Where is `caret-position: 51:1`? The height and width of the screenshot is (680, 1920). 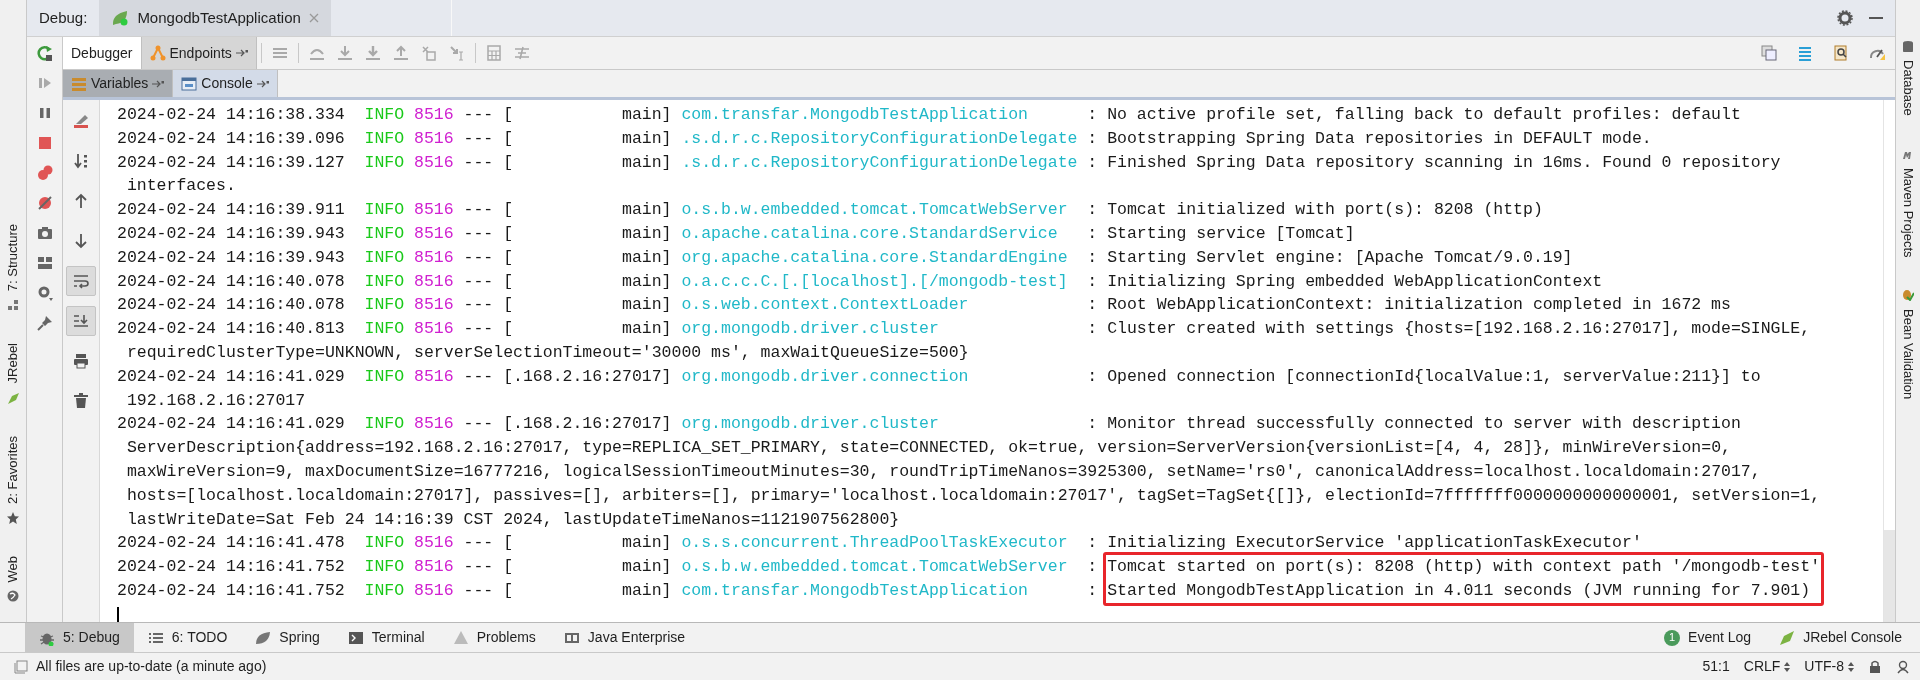 caret-position: 51:1 is located at coordinates (1716, 666).